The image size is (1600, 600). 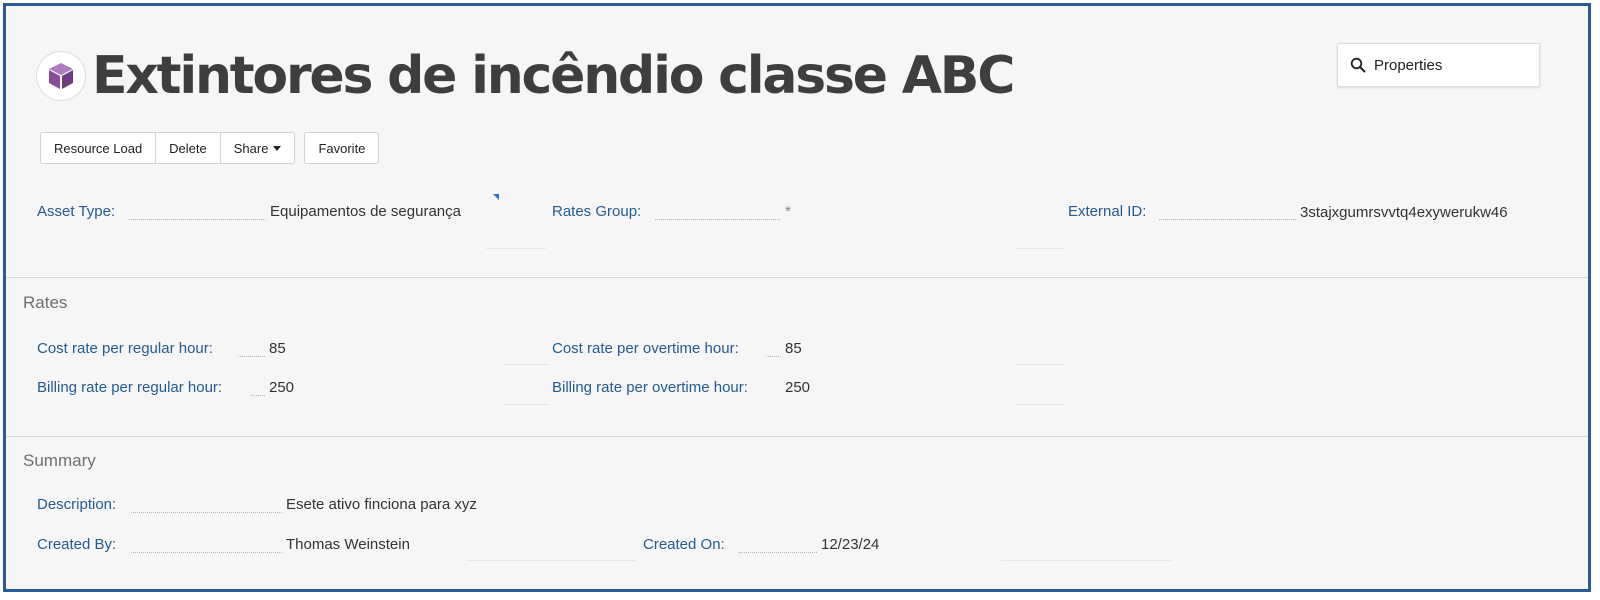 What do you see at coordinates (130, 387) in the screenshot?
I see `billing-regular-label: Billing rate per regular hour:` at bounding box center [130, 387].